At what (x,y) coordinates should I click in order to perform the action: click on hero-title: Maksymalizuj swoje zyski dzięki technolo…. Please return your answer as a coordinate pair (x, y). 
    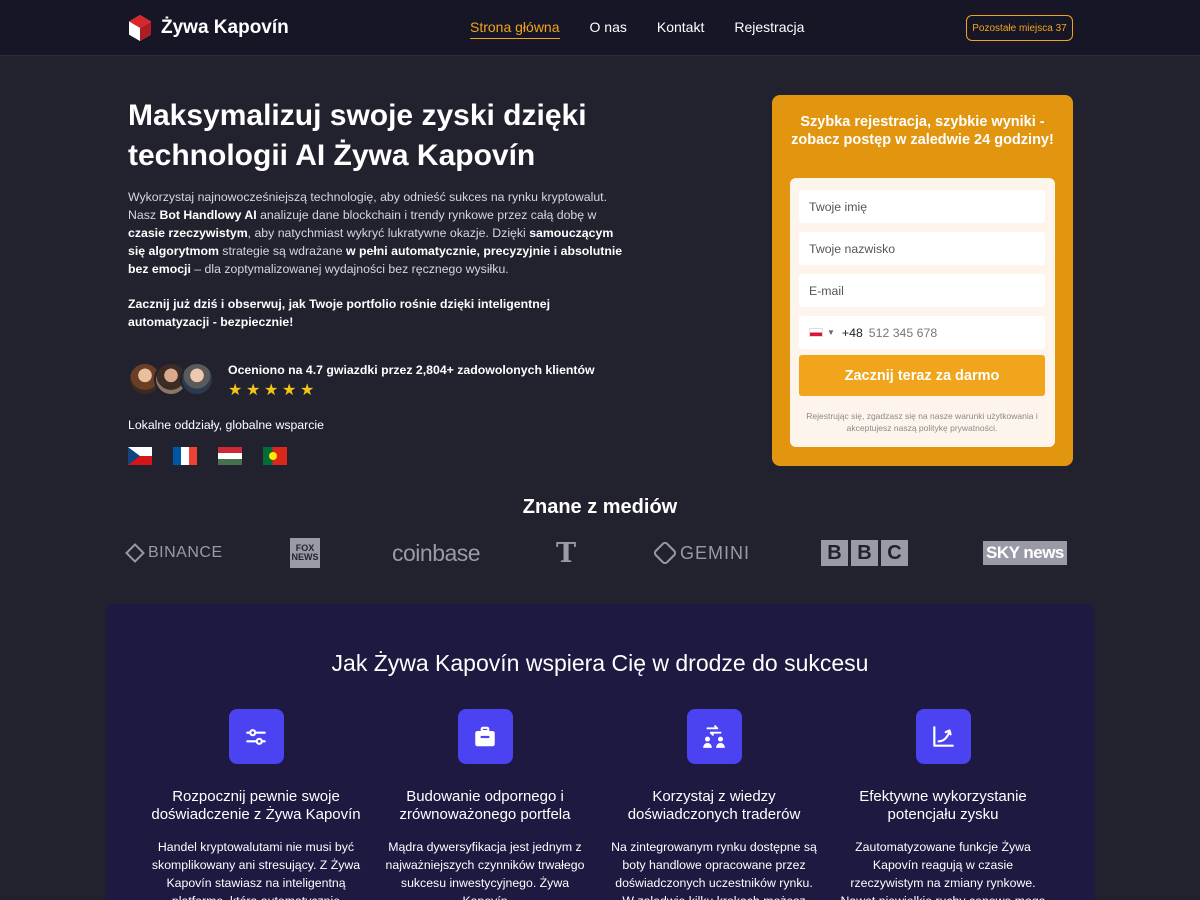
    Looking at the image, I should click on (357, 135).